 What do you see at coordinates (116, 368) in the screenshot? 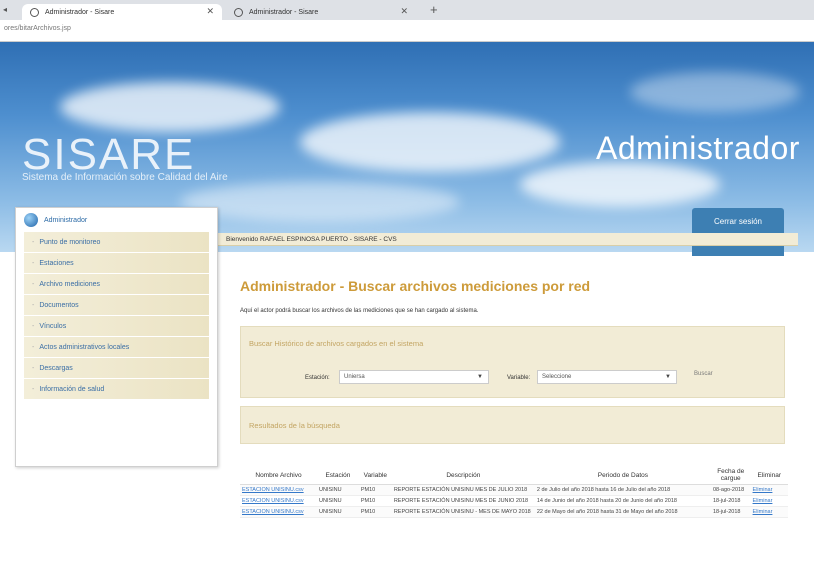
I see `sidebar-item-descargas: - Descargas` at bounding box center [116, 368].